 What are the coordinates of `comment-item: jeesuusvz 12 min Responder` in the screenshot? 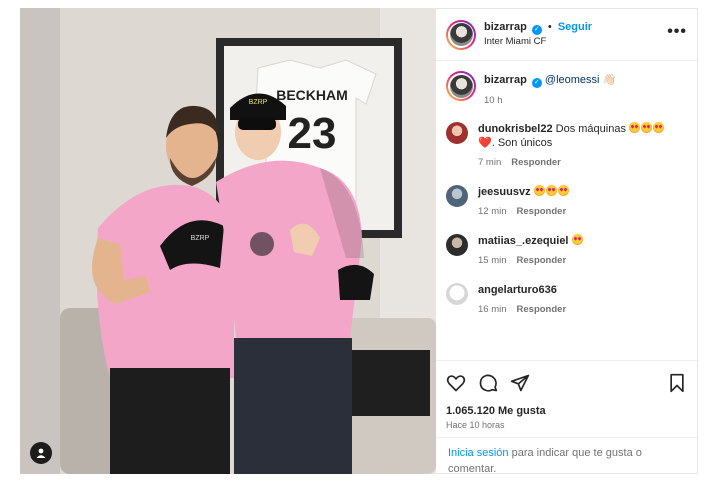 It's located at (566, 202).